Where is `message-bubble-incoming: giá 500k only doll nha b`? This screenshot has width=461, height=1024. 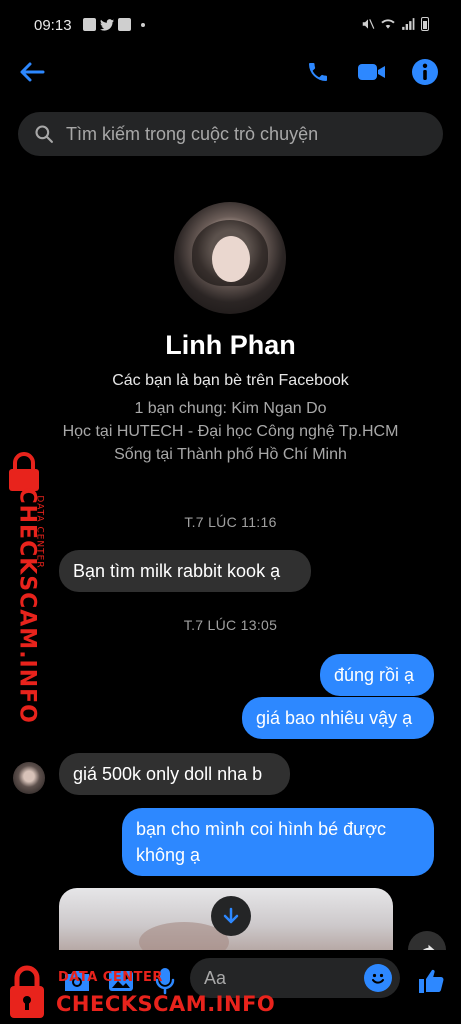
message-bubble-incoming: giá 500k only doll nha b is located at coordinates (174, 774).